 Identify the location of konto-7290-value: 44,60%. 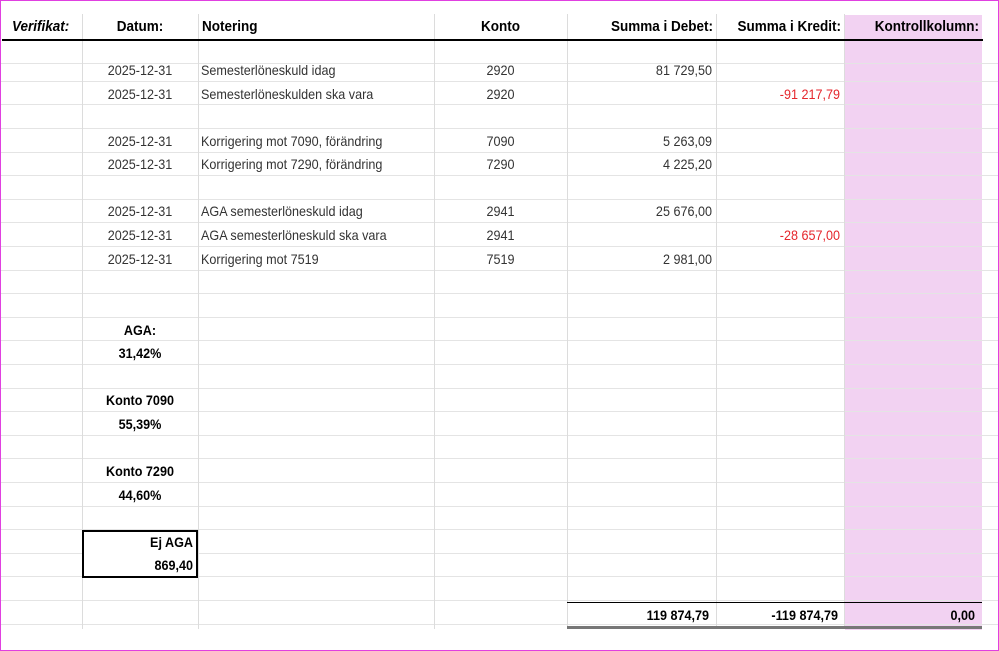
(140, 496).